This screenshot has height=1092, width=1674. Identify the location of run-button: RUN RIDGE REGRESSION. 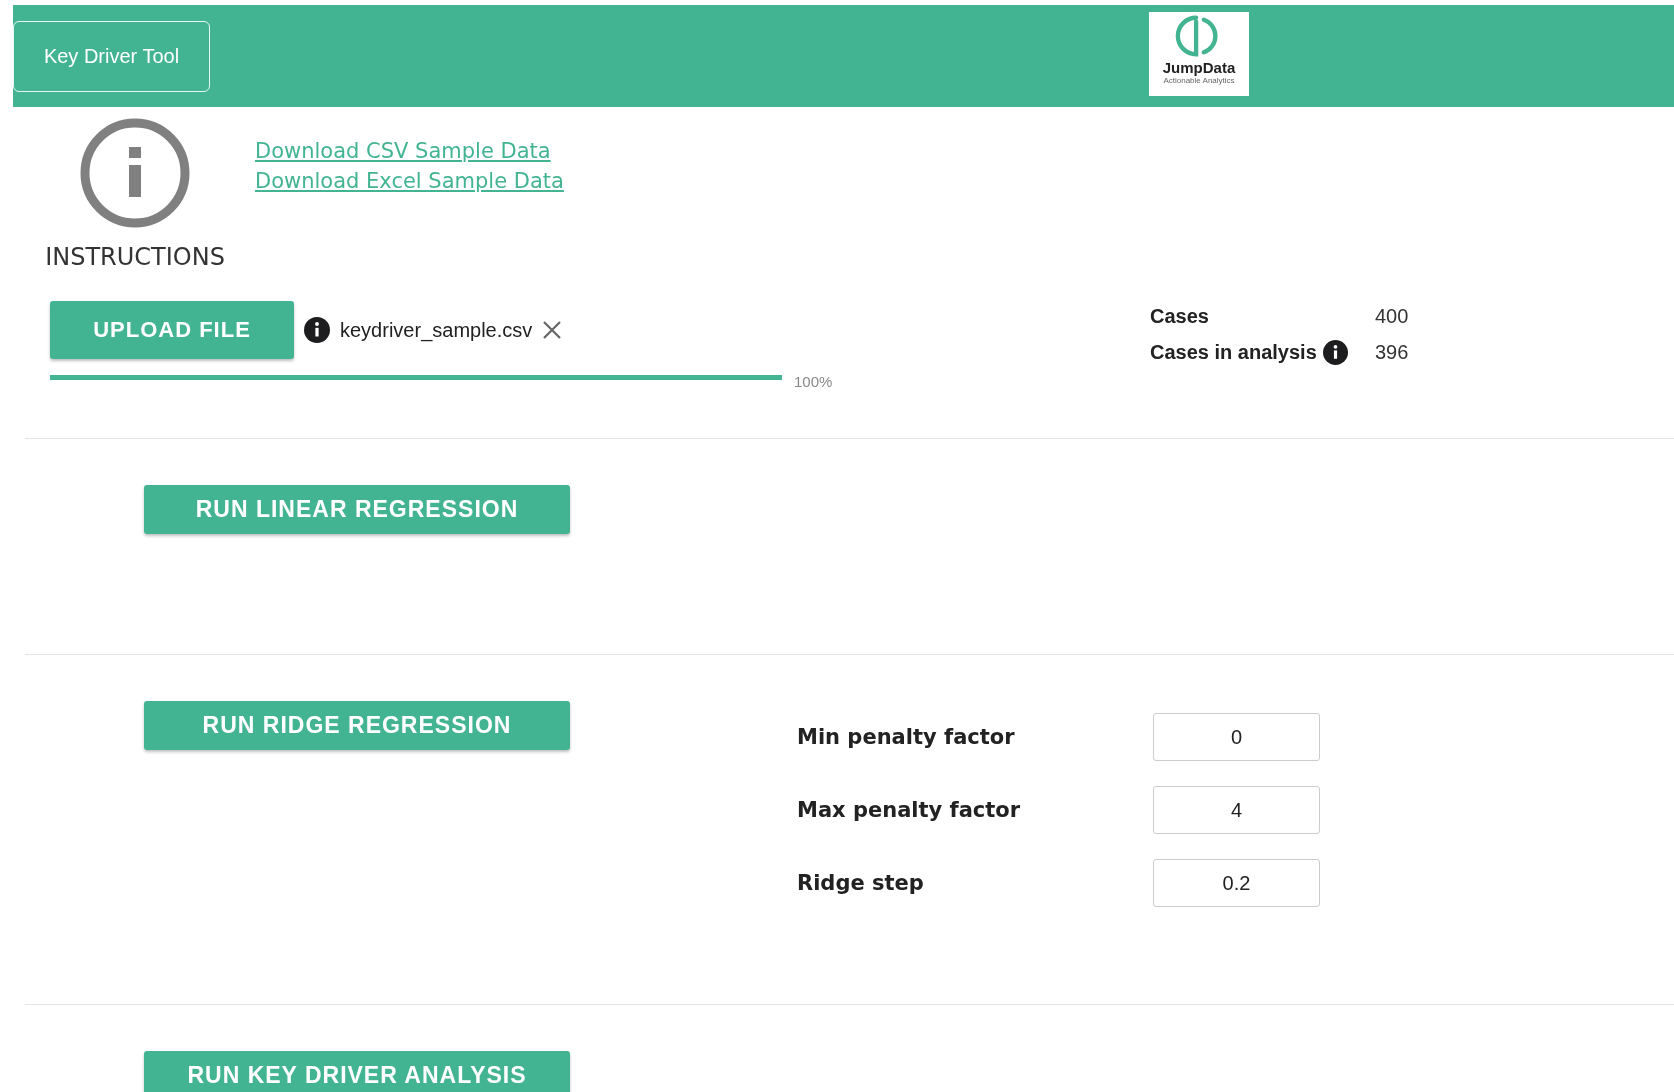
(357, 725).